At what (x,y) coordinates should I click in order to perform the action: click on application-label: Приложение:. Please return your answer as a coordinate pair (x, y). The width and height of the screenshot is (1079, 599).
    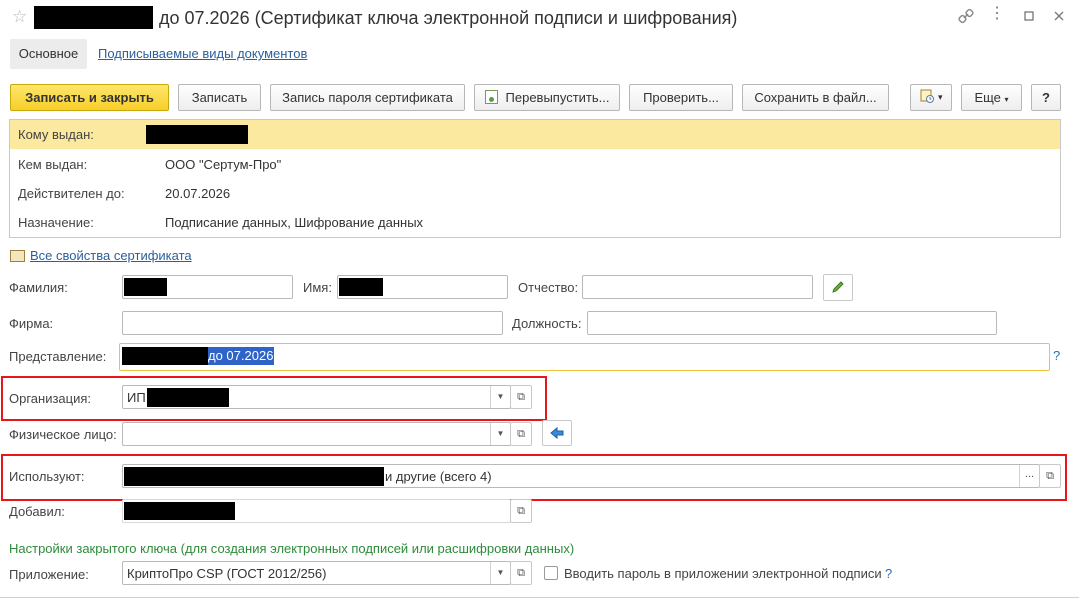
    Looking at the image, I should click on (49, 574).